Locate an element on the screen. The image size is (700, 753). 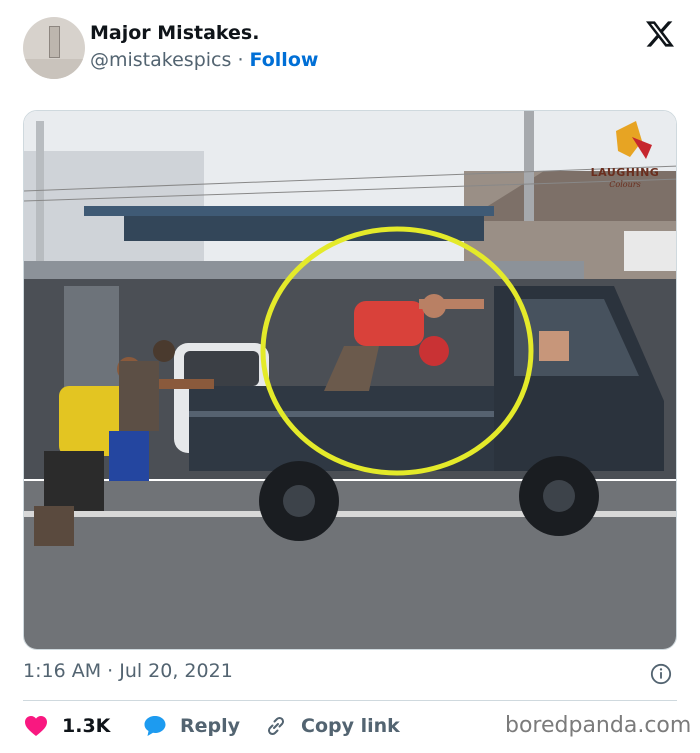
reply-label: Reply is located at coordinates (210, 726).